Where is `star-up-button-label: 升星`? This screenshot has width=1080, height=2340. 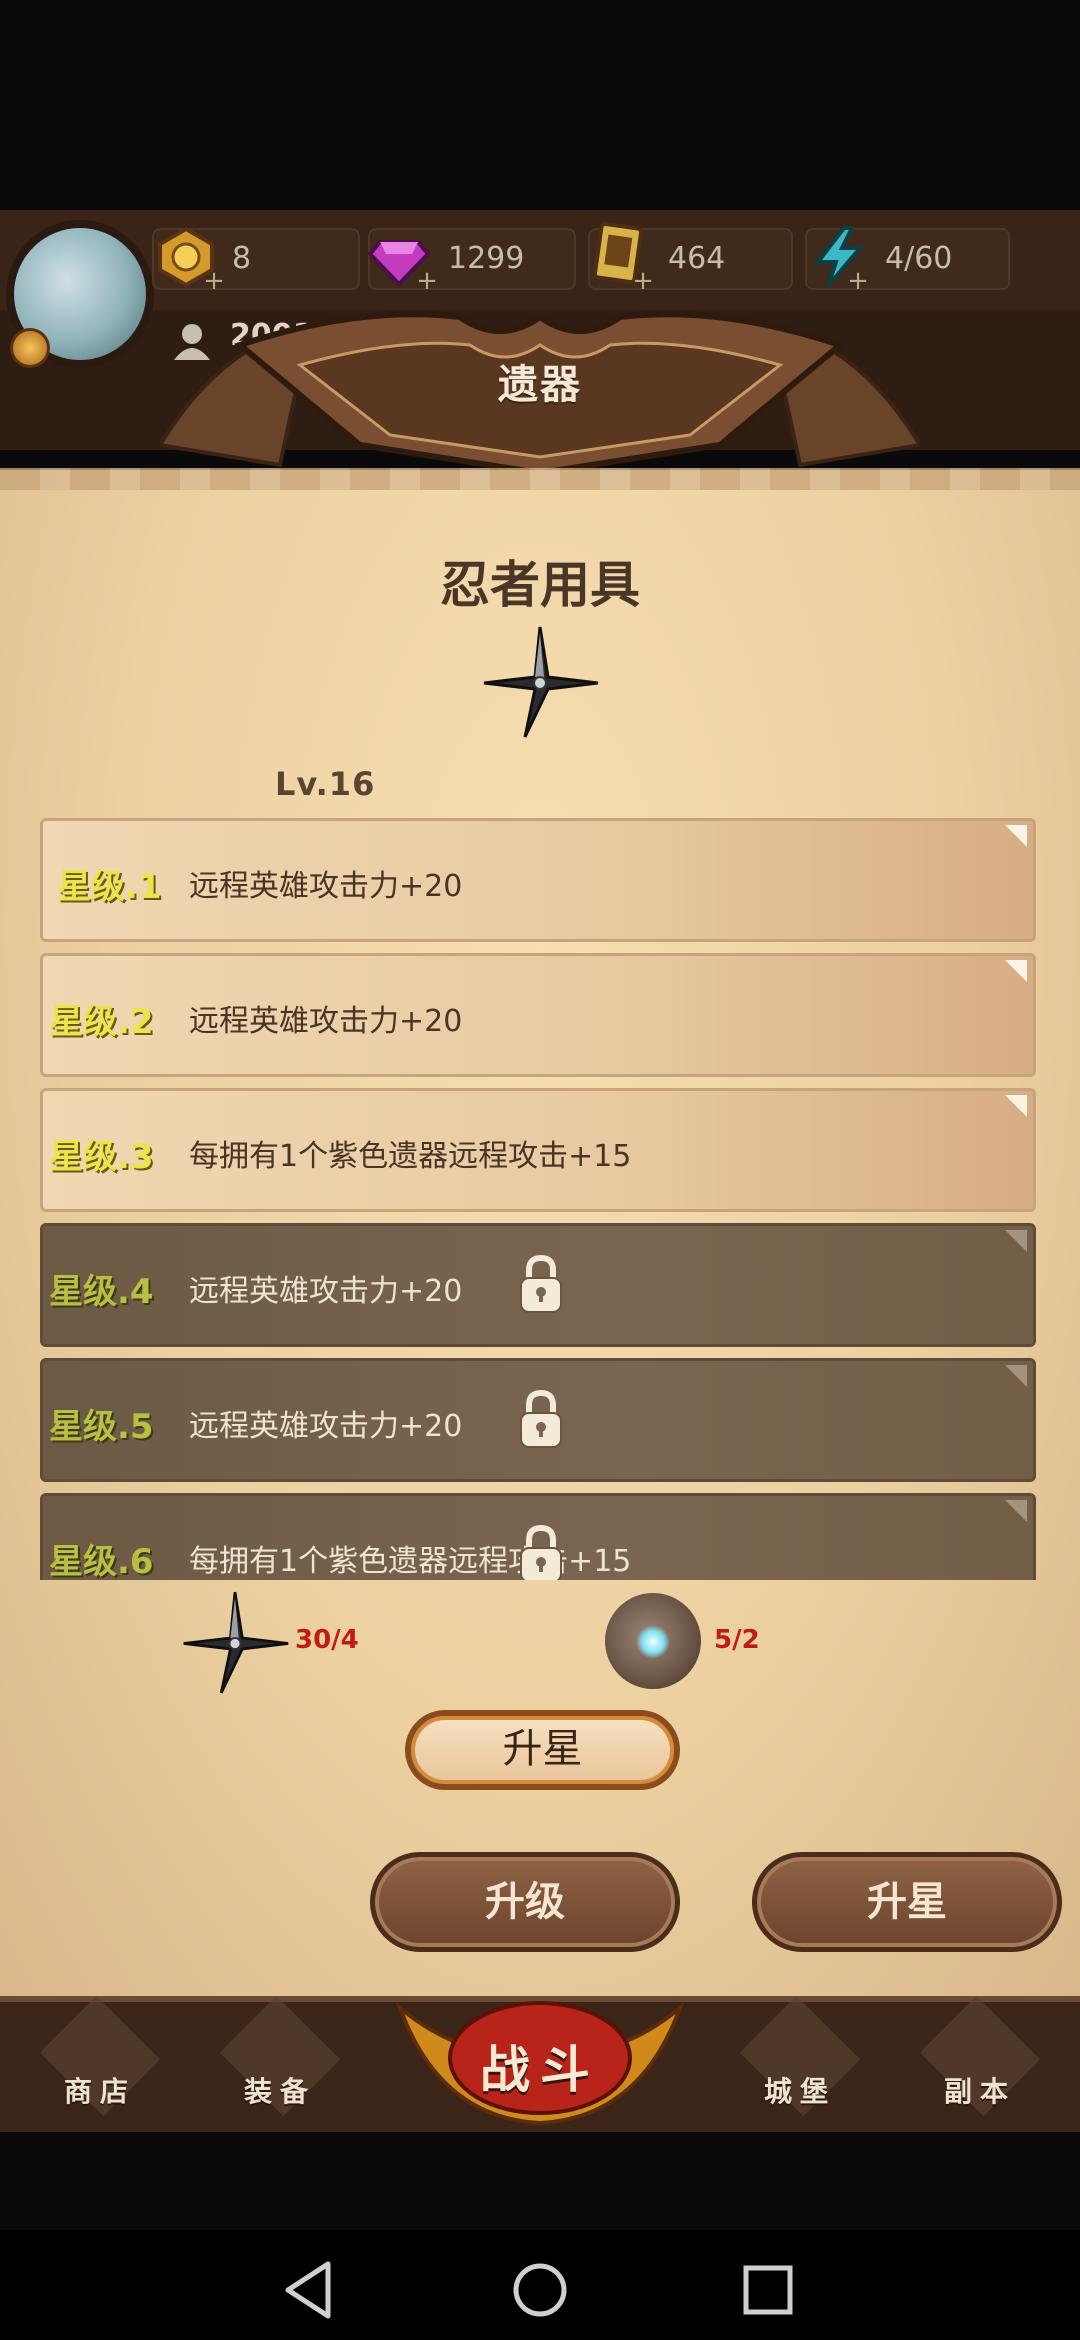
star-up-button-label: 升星 is located at coordinates (907, 1902).